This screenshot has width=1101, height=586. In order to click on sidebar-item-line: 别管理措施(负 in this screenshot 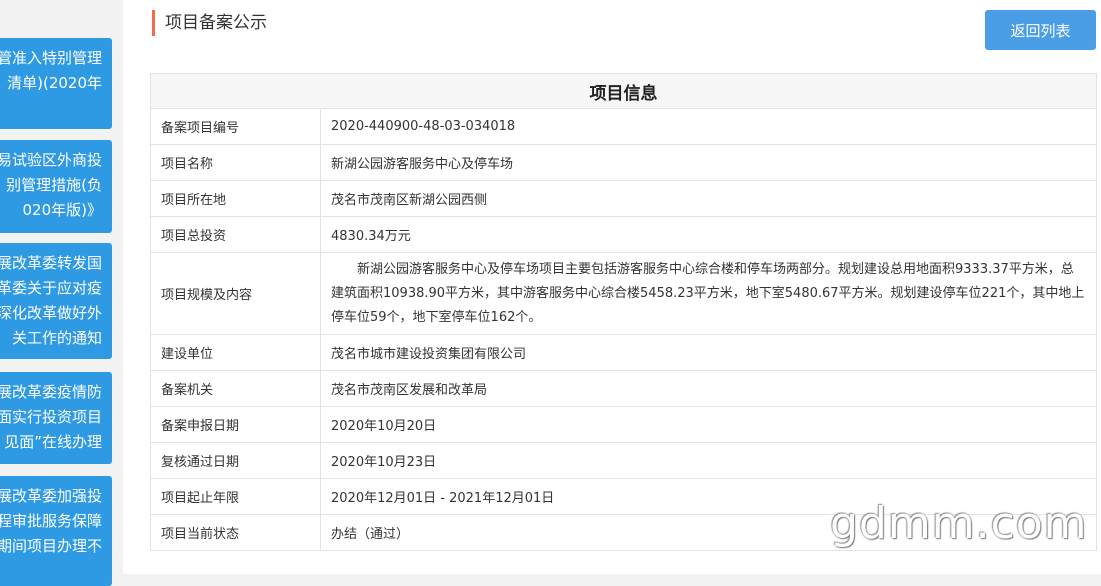, I will do `click(54, 185)`.